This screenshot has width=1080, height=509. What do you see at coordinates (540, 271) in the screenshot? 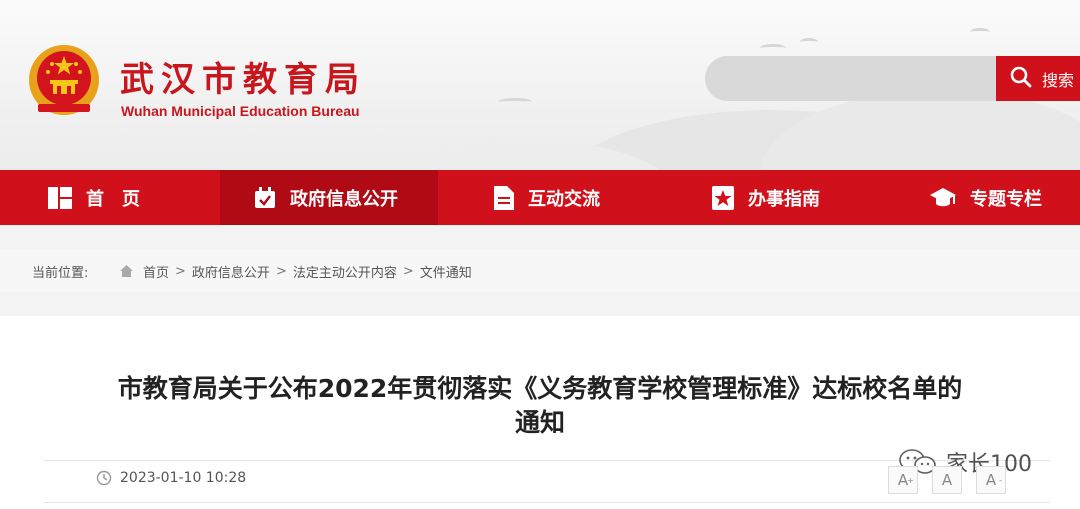
I see `breadcrumb: 当前位置: 首页 > 政府信息公开 > 法定主动公开内容 > 文件通知` at bounding box center [540, 271].